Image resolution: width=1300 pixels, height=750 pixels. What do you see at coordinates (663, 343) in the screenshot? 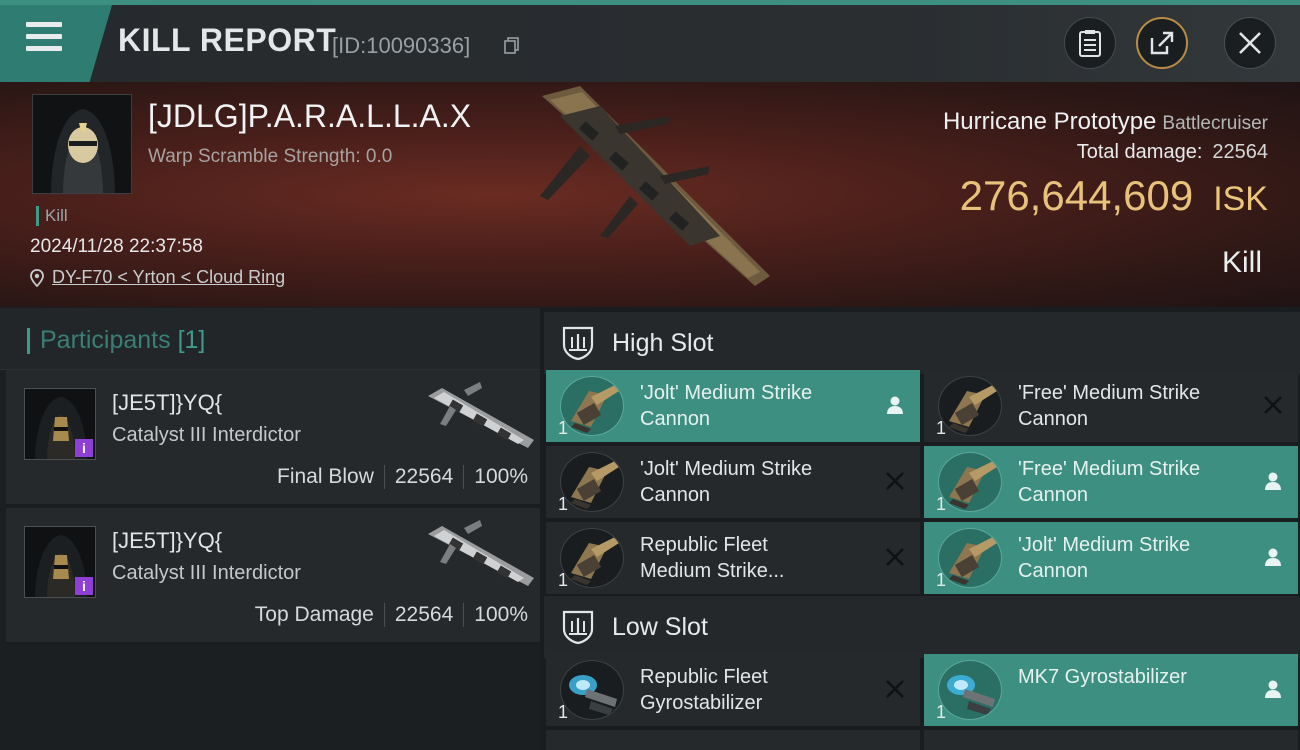
I see `high-slot-title: High Slot` at bounding box center [663, 343].